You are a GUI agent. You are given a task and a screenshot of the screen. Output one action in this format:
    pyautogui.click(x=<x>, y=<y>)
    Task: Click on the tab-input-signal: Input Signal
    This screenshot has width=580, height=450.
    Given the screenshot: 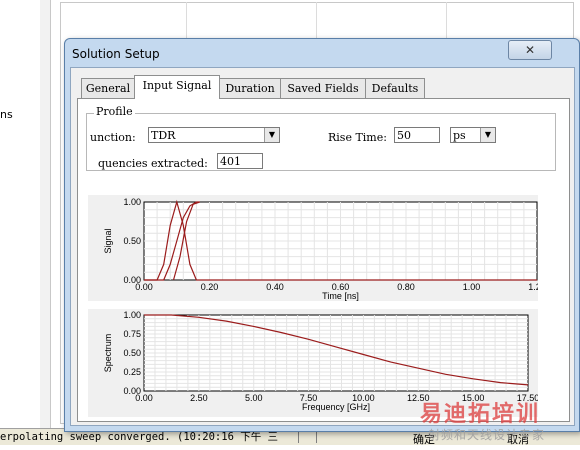 What is the action you would take?
    pyautogui.click(x=177, y=87)
    